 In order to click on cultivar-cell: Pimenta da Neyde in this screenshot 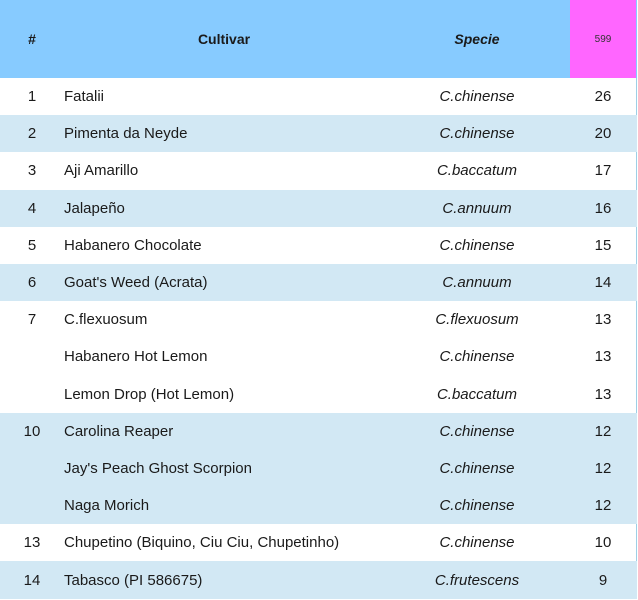, I will do `click(126, 134)`.